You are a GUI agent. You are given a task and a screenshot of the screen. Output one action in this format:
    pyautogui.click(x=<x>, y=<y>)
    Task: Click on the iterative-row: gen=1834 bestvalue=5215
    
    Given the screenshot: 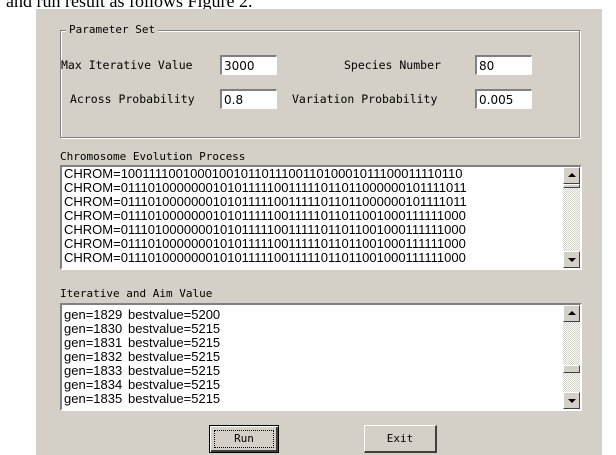 What is the action you would take?
    pyautogui.click(x=313, y=385)
    